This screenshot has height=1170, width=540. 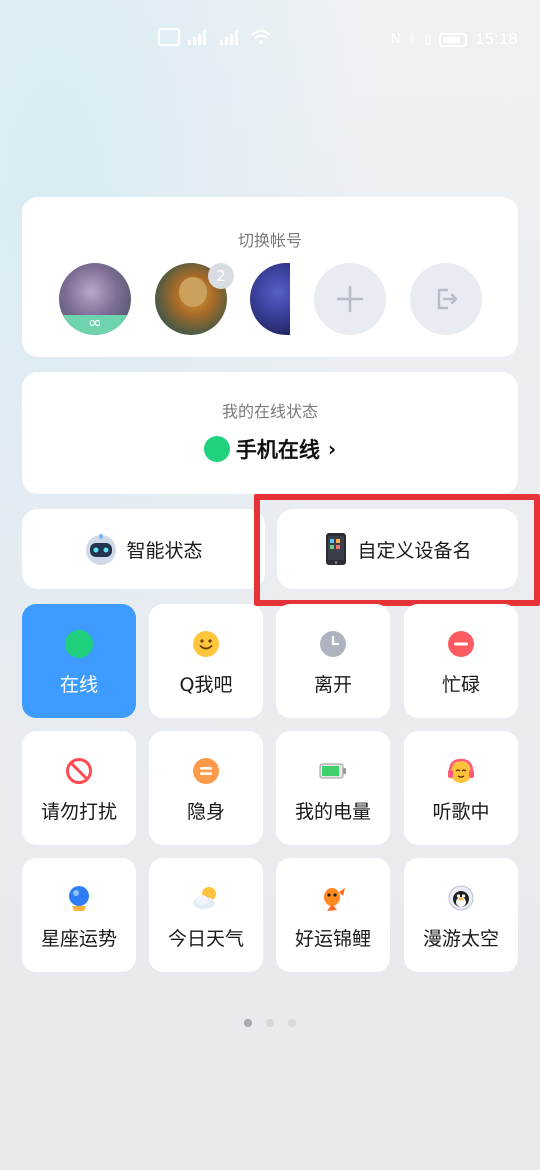 What do you see at coordinates (460, 685) in the screenshot?
I see `status-tile-label: 忙碌` at bounding box center [460, 685].